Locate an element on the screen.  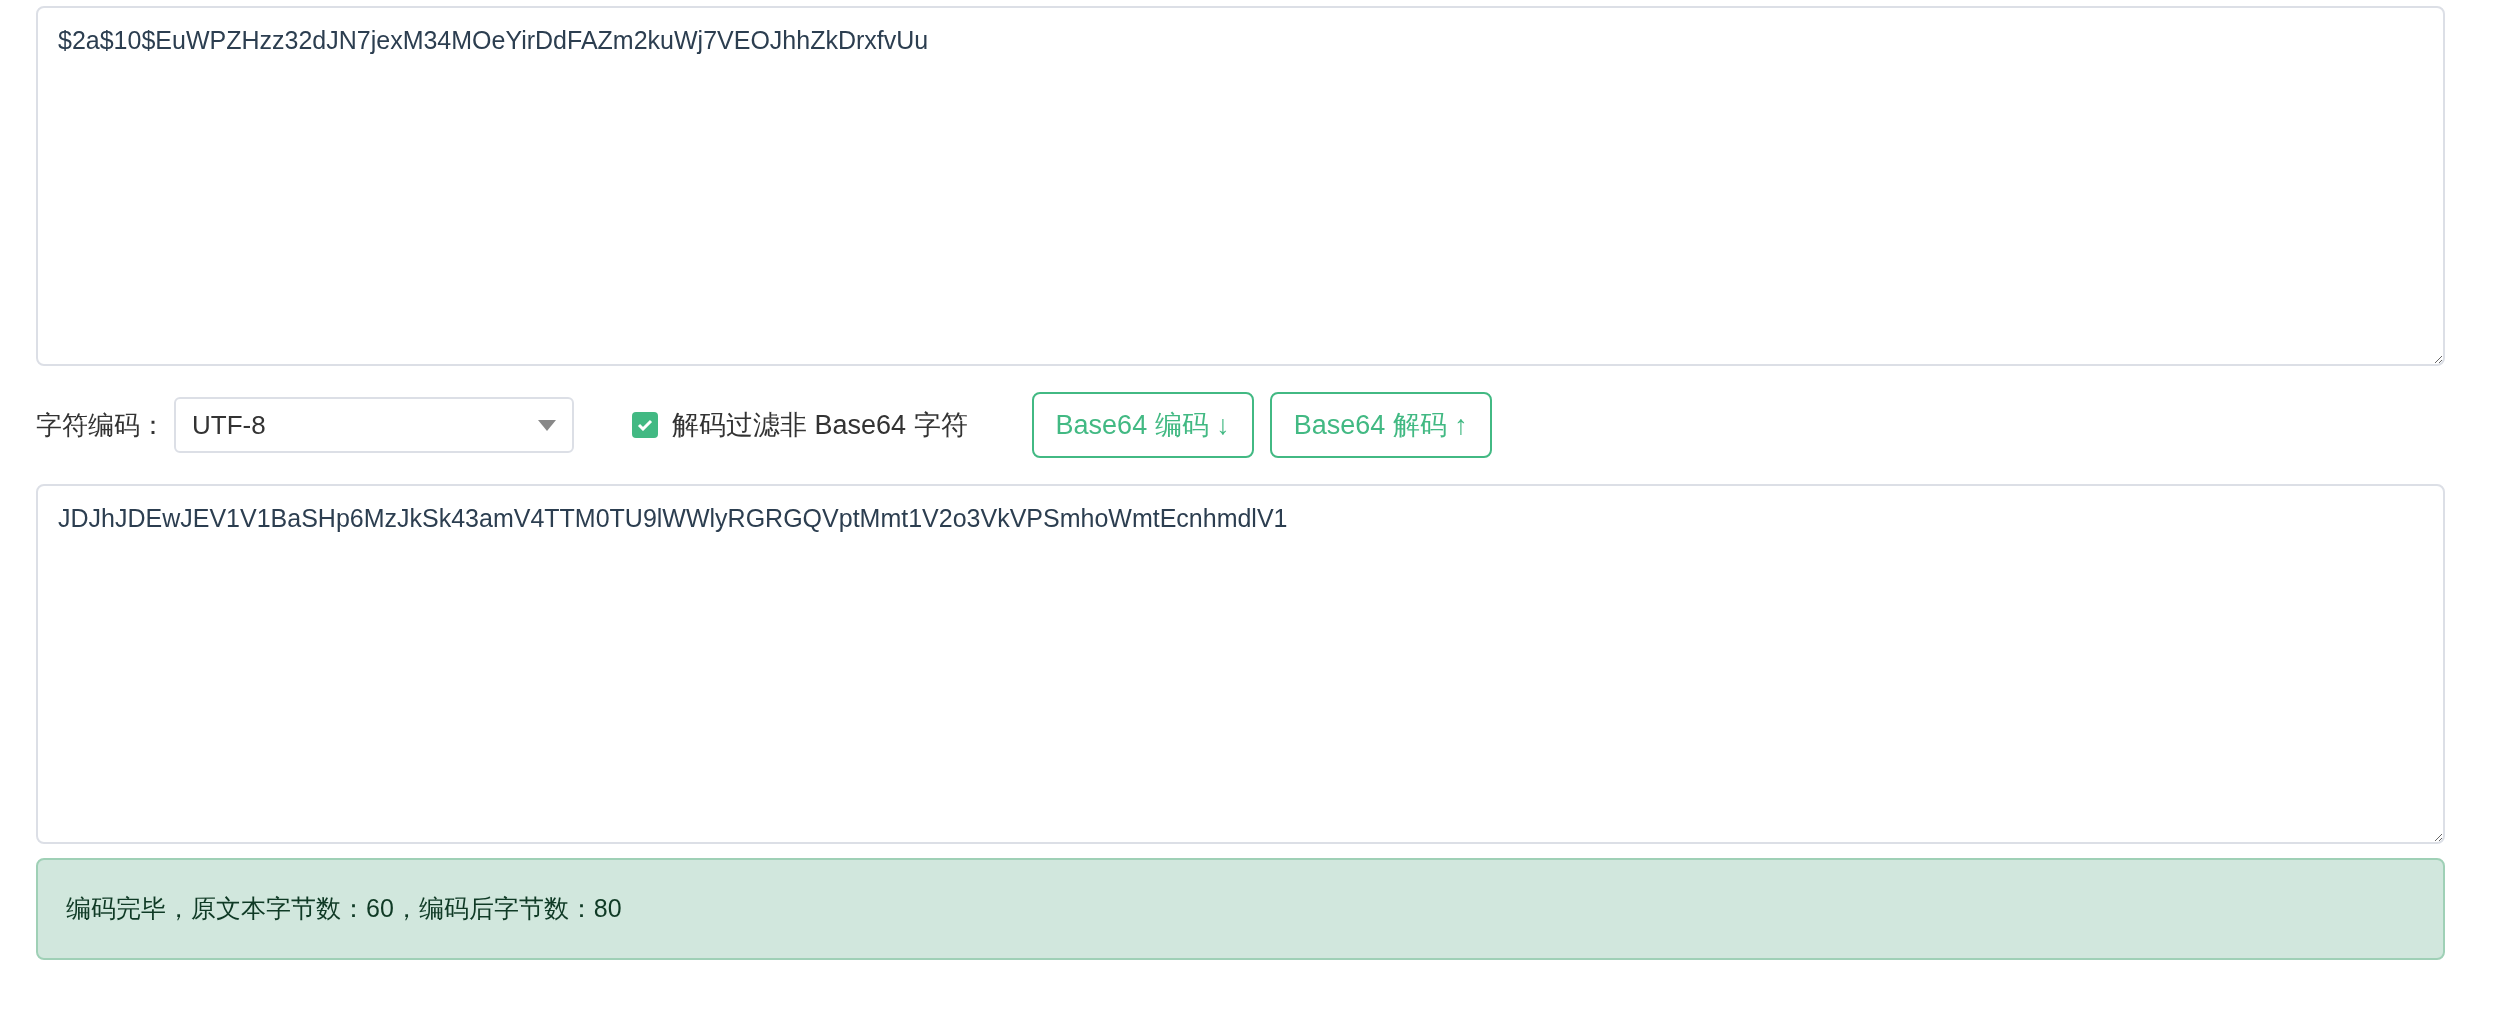
check-icon is located at coordinates (645, 425).